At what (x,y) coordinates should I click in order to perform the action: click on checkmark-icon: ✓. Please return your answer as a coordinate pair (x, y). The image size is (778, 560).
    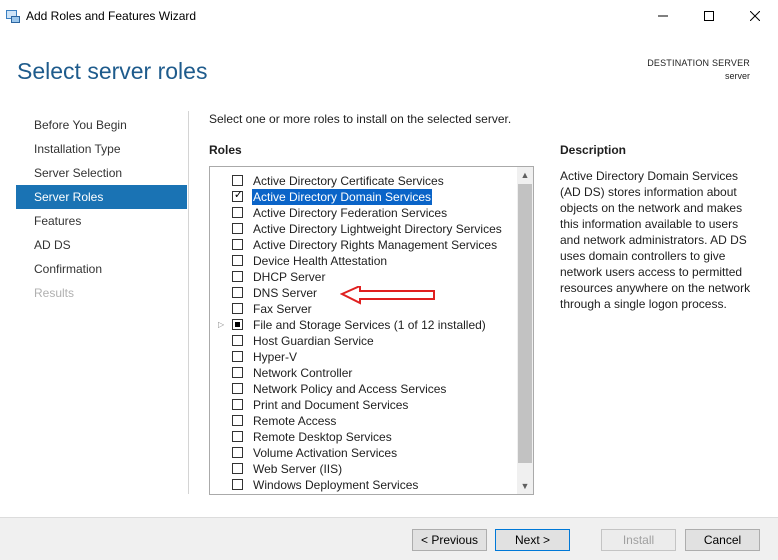
    Looking at the image, I should click on (238, 195).